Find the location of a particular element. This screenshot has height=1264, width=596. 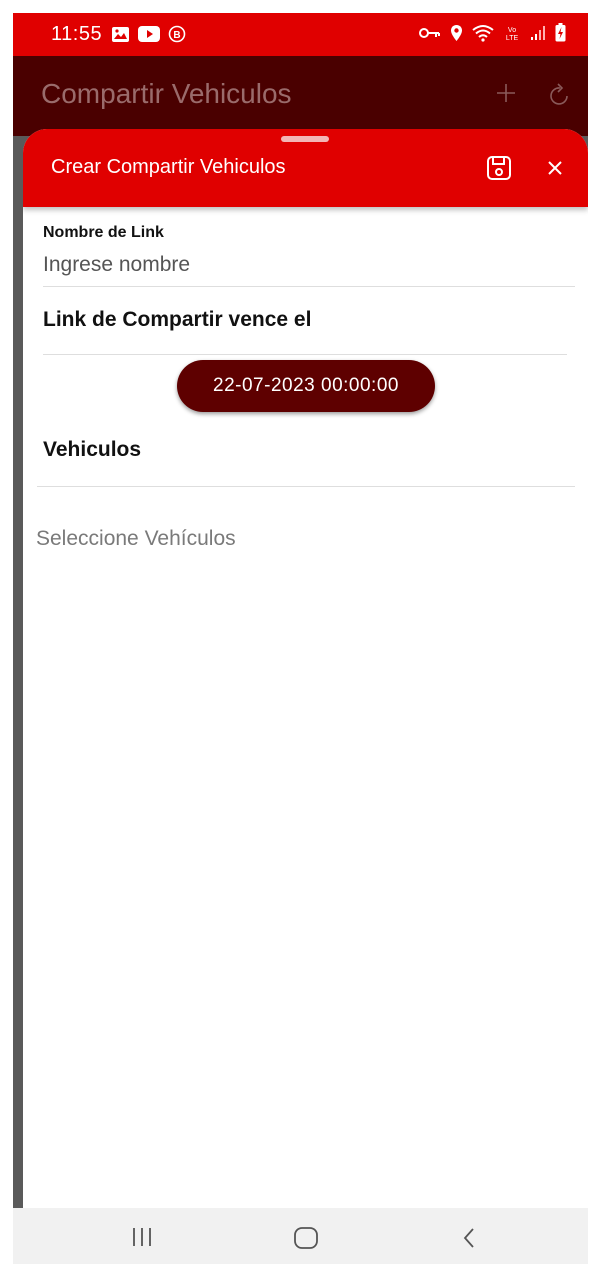

recents-icon is located at coordinates (142, 1239).